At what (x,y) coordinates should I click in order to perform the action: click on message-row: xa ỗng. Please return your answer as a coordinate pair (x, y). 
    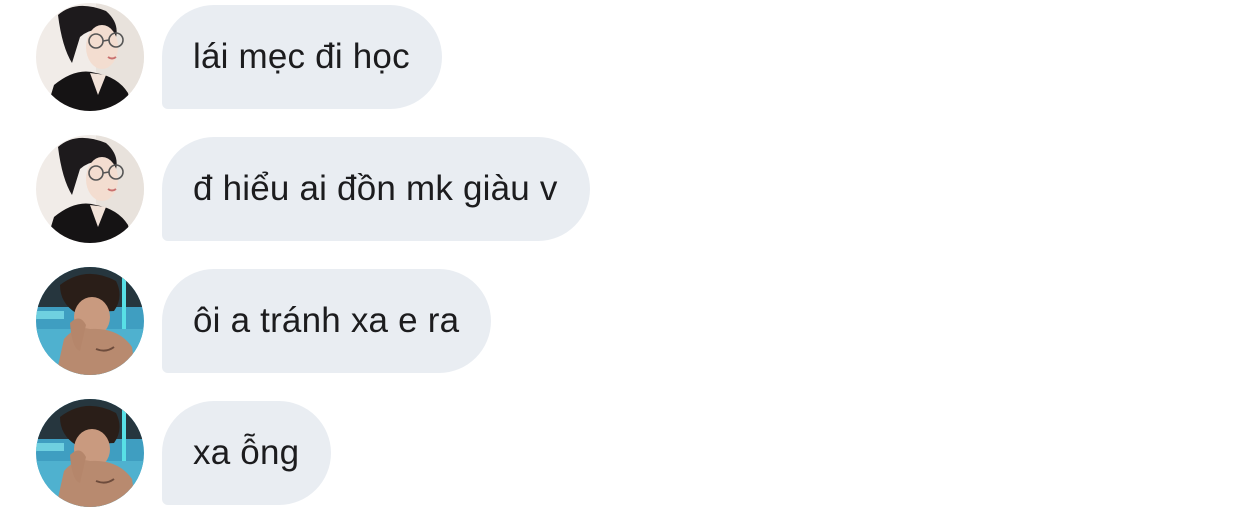
    Looking at the image, I should click on (184, 453).